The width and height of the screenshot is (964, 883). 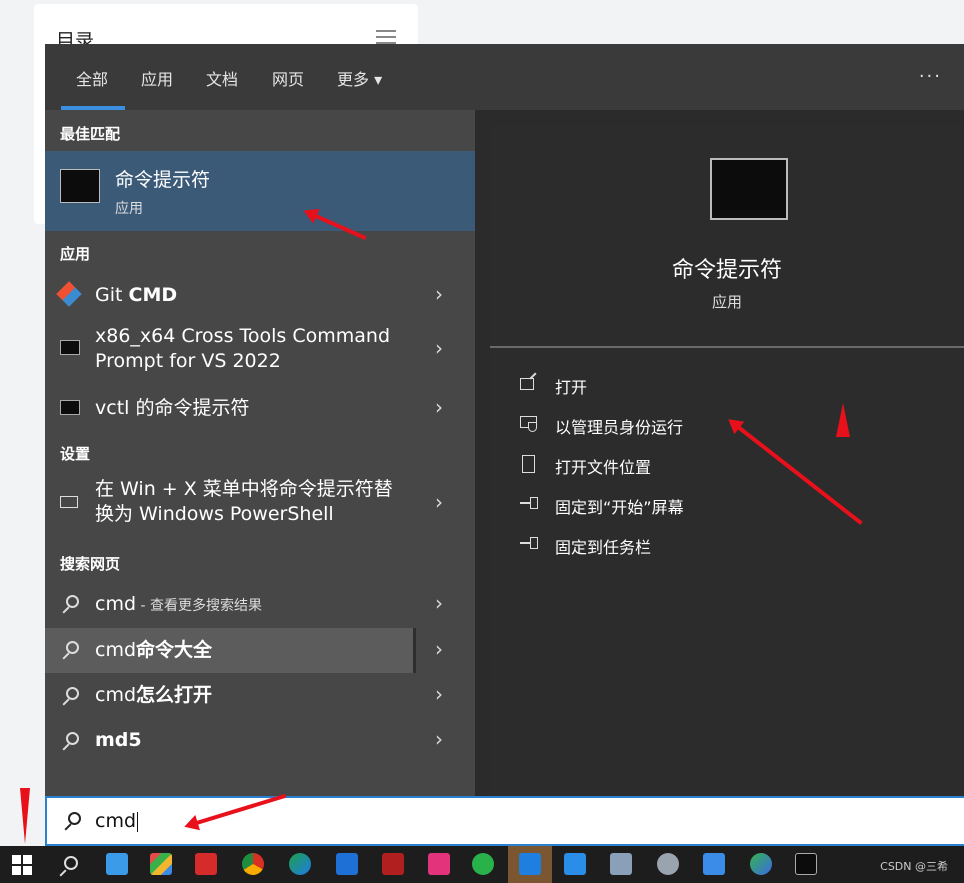 I want to click on edge-icon, so click(x=300, y=864).